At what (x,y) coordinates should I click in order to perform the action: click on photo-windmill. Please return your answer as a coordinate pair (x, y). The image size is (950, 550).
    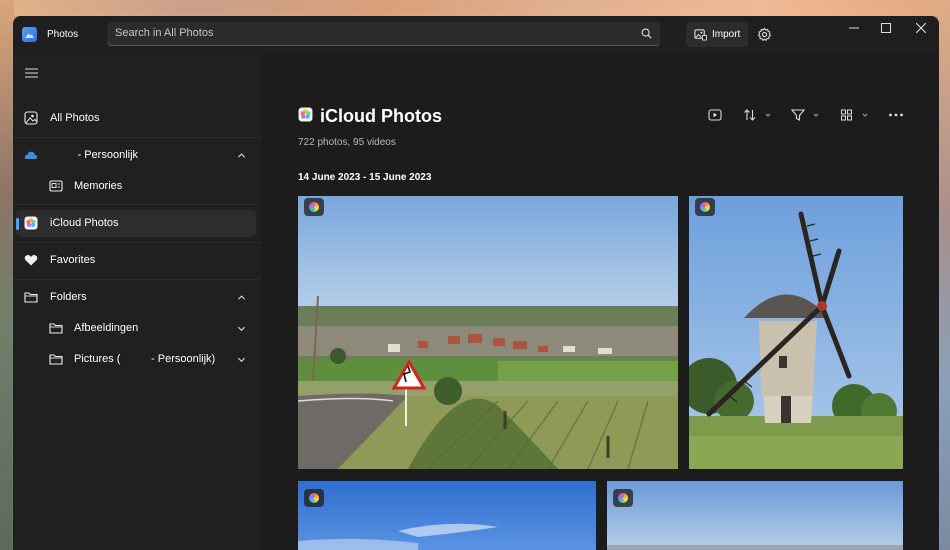
    Looking at the image, I should click on (796, 332).